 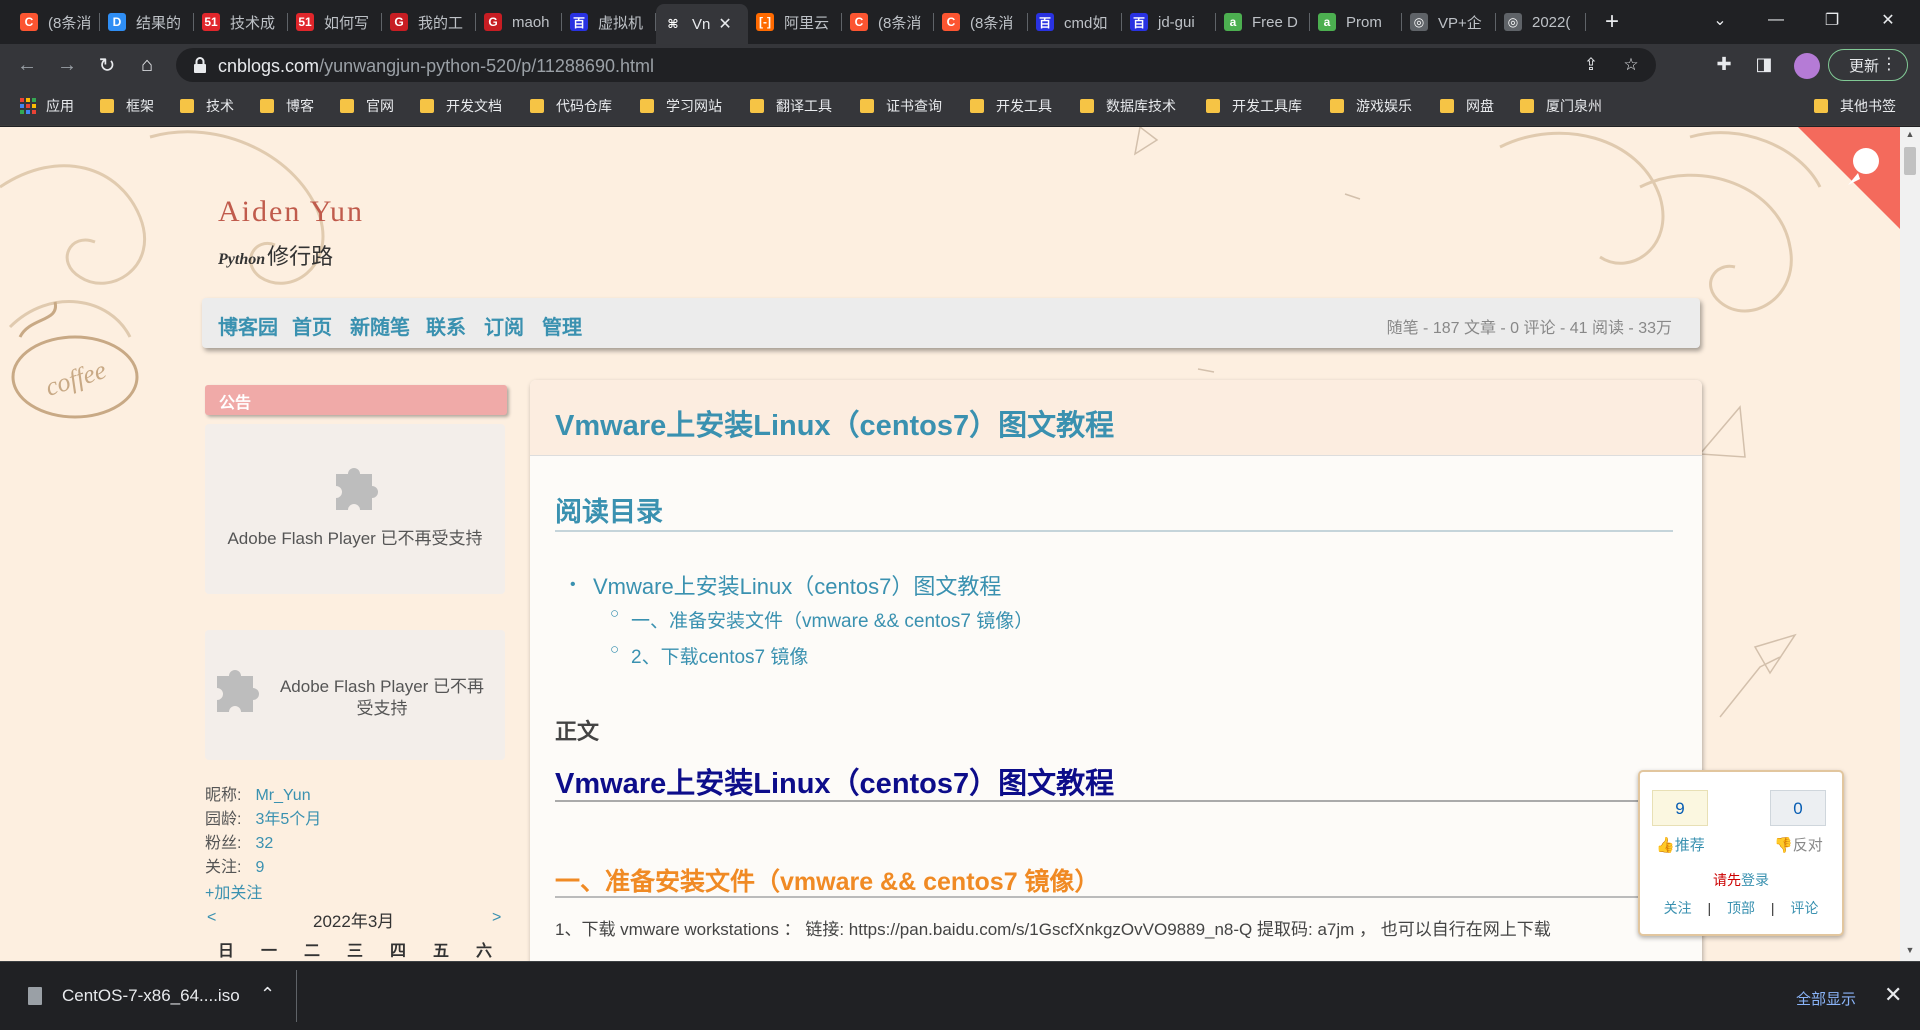 I want to click on bookmark-folder: 博客, so click(x=287, y=106).